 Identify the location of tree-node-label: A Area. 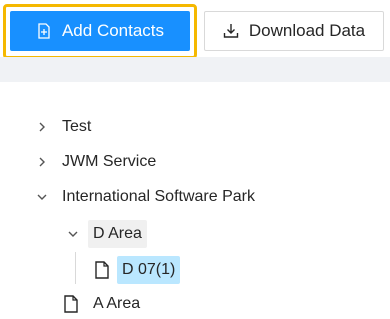
(116, 304).